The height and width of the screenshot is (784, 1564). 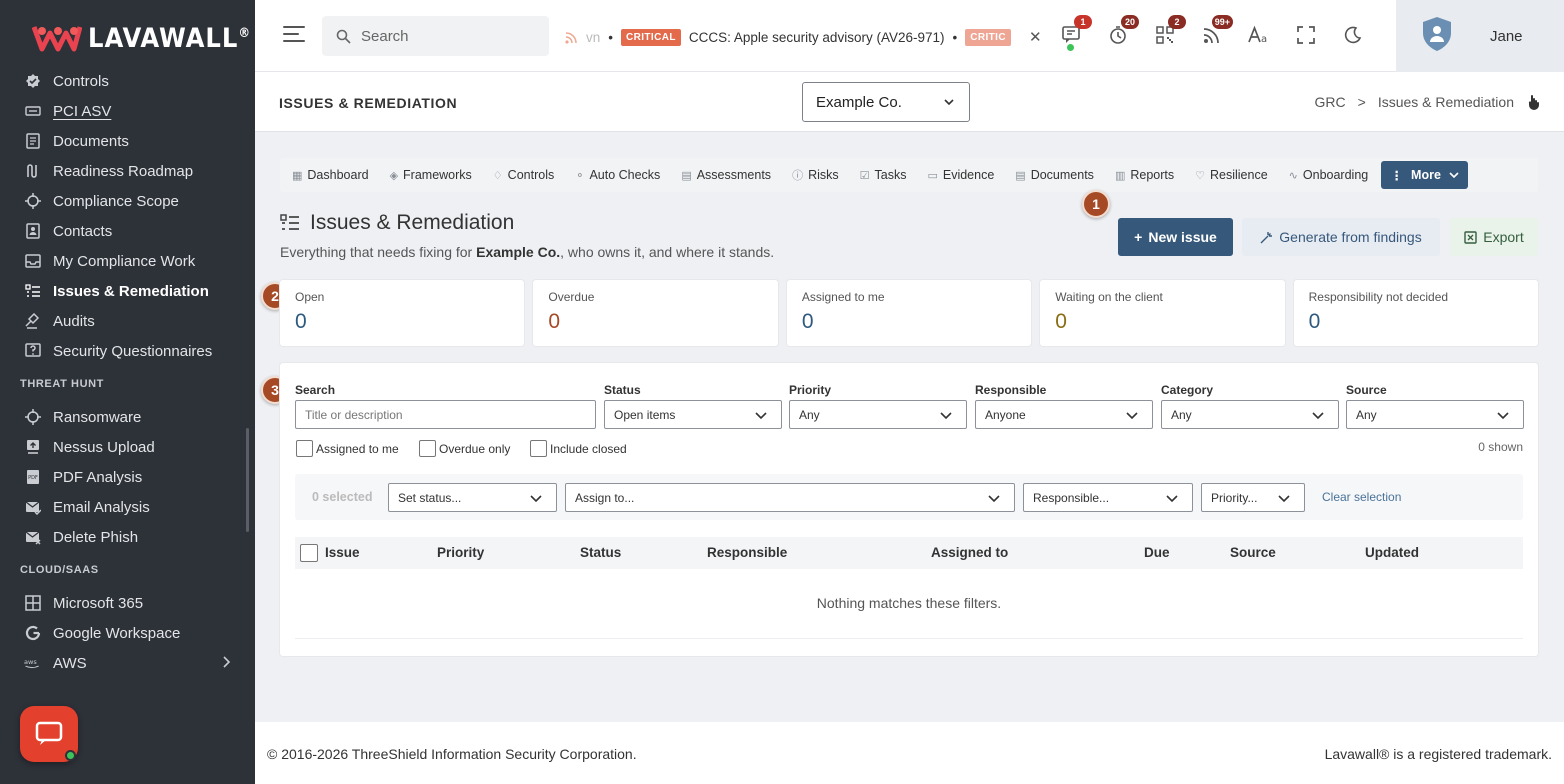 I want to click on sidebar-item-readiness-roadmap: Readiness Roadmap, so click(x=127, y=171).